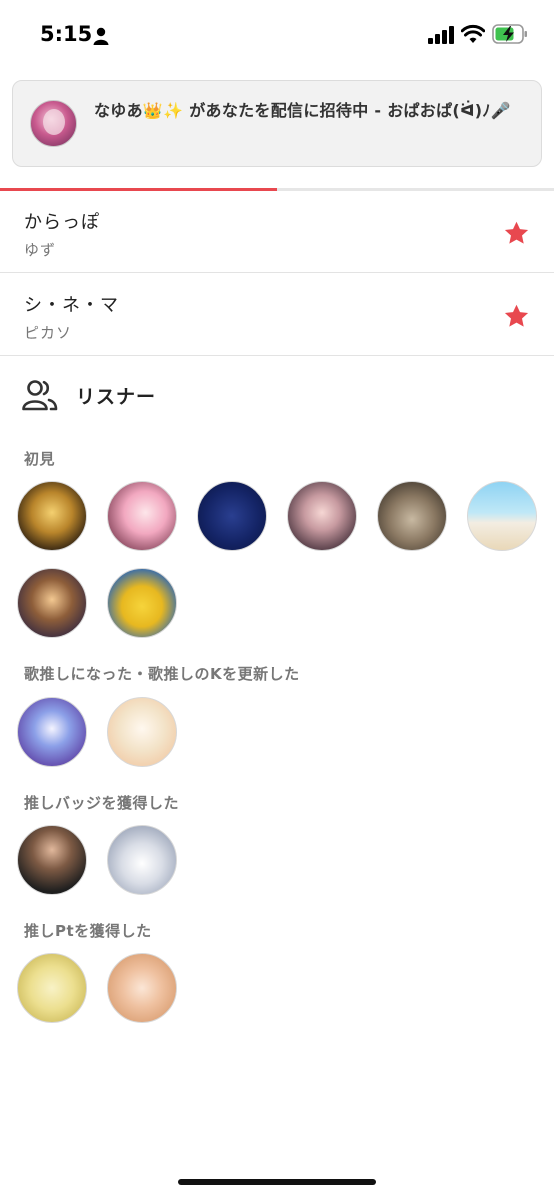 This screenshot has height=1199, width=554. What do you see at coordinates (66, 34) in the screenshot?
I see `status-time: 5:15` at bounding box center [66, 34].